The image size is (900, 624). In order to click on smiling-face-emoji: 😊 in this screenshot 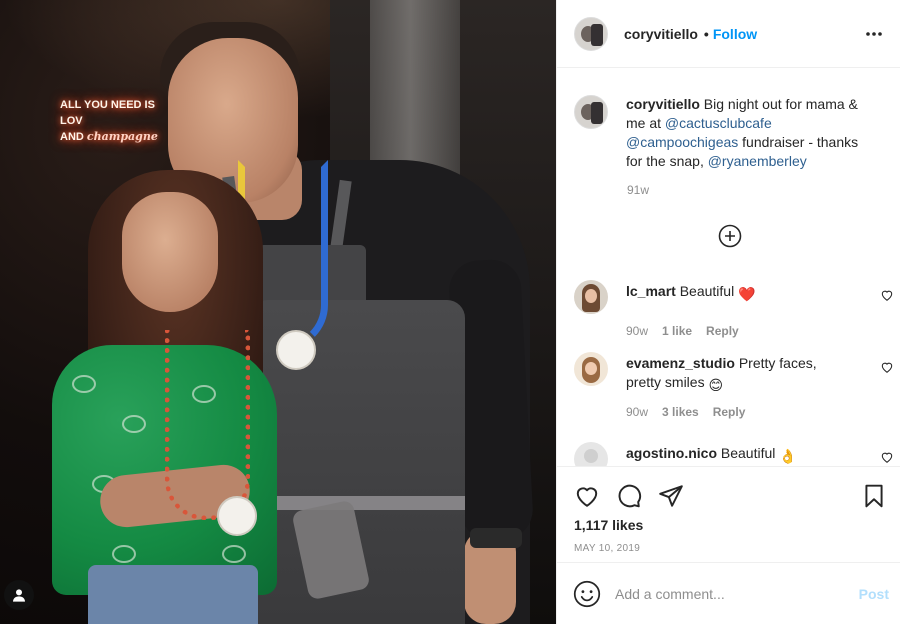, I will do `click(716, 385)`.